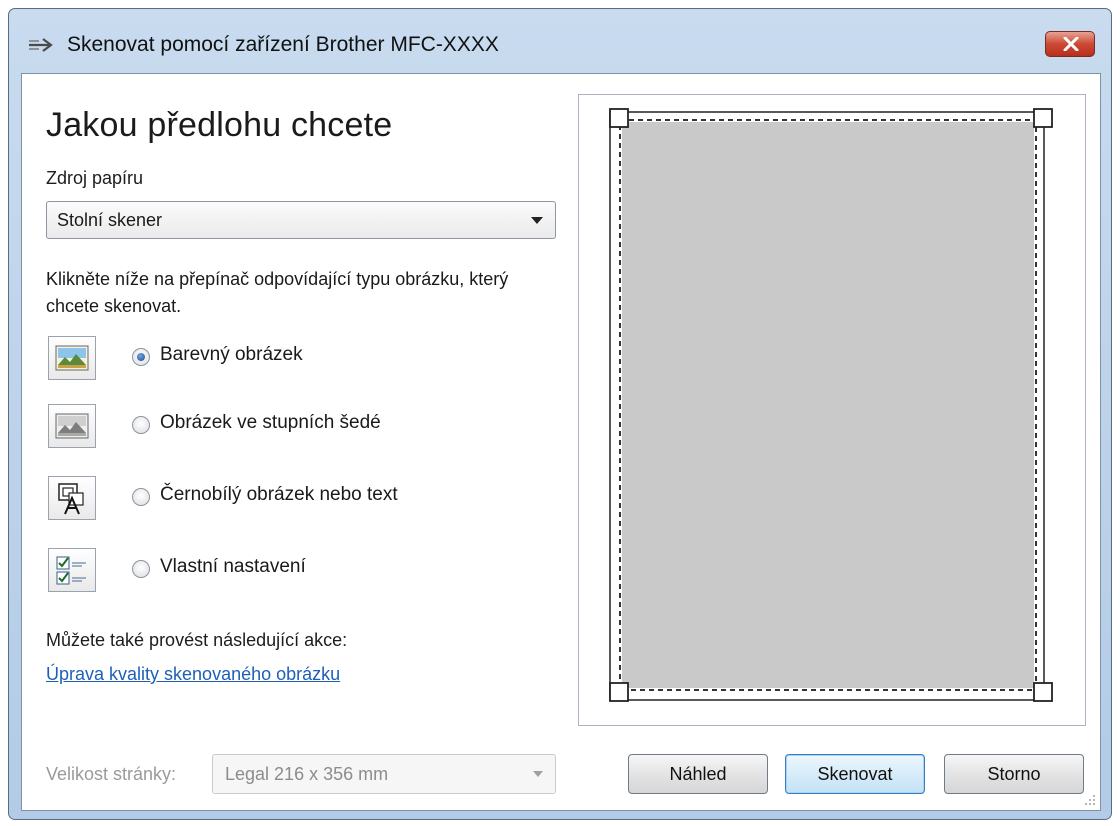 The image size is (1120, 826). I want to click on preview-button: Náhled, so click(698, 774).